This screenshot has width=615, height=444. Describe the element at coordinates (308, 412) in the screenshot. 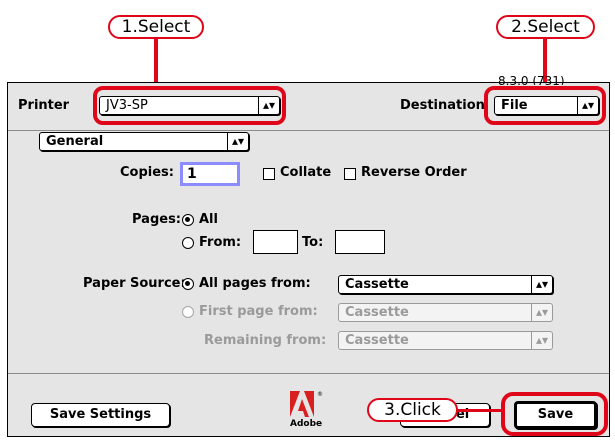

I see `adobe-logo: ® Adobe` at that location.